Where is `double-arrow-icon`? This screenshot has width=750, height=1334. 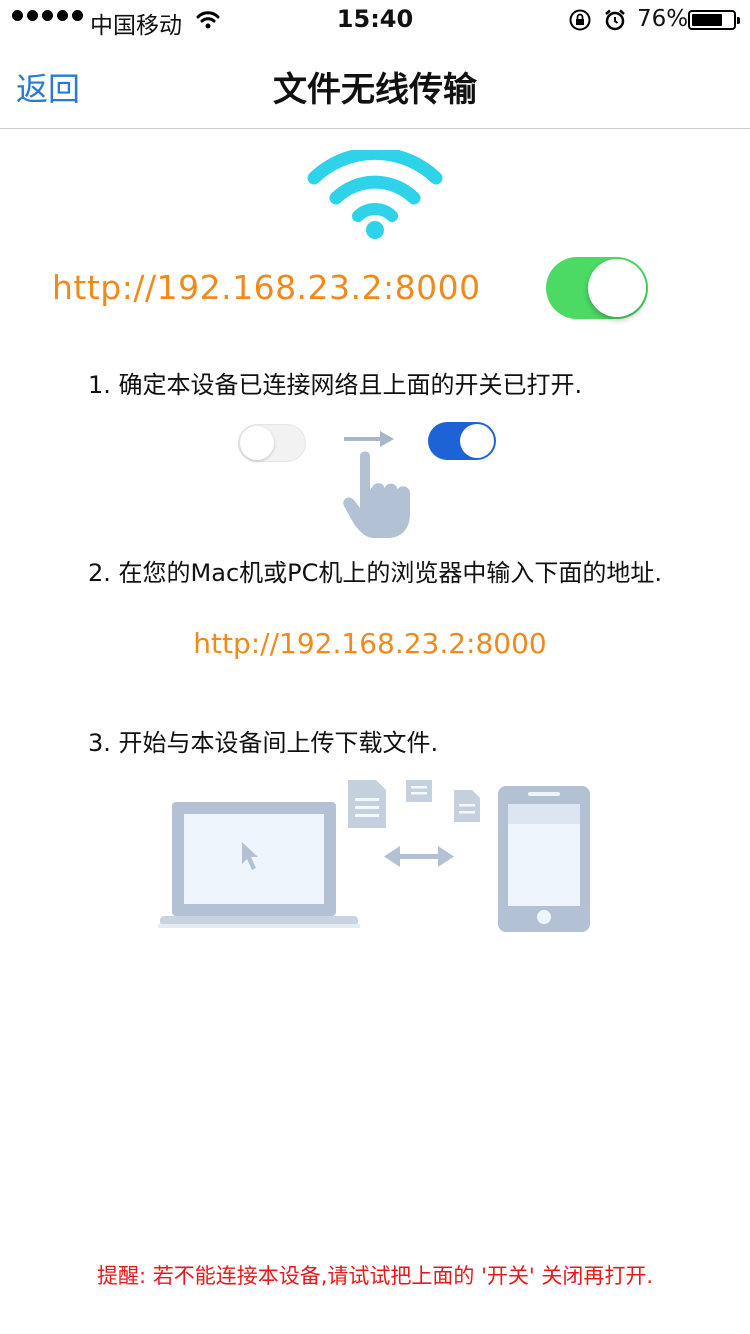
double-arrow-icon is located at coordinates (419, 856).